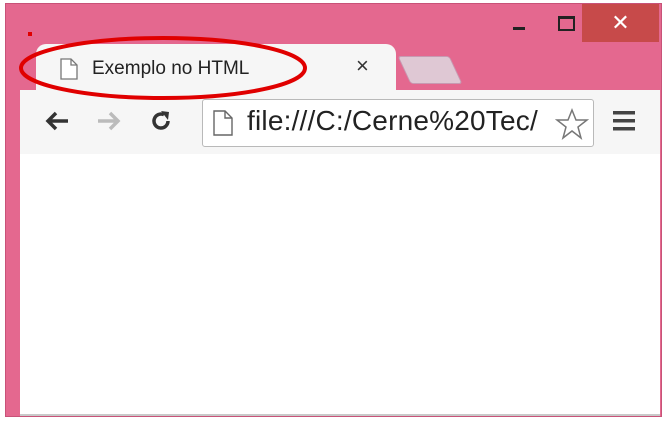  What do you see at coordinates (430, 70) in the screenshot?
I see `new-tab-button` at bounding box center [430, 70].